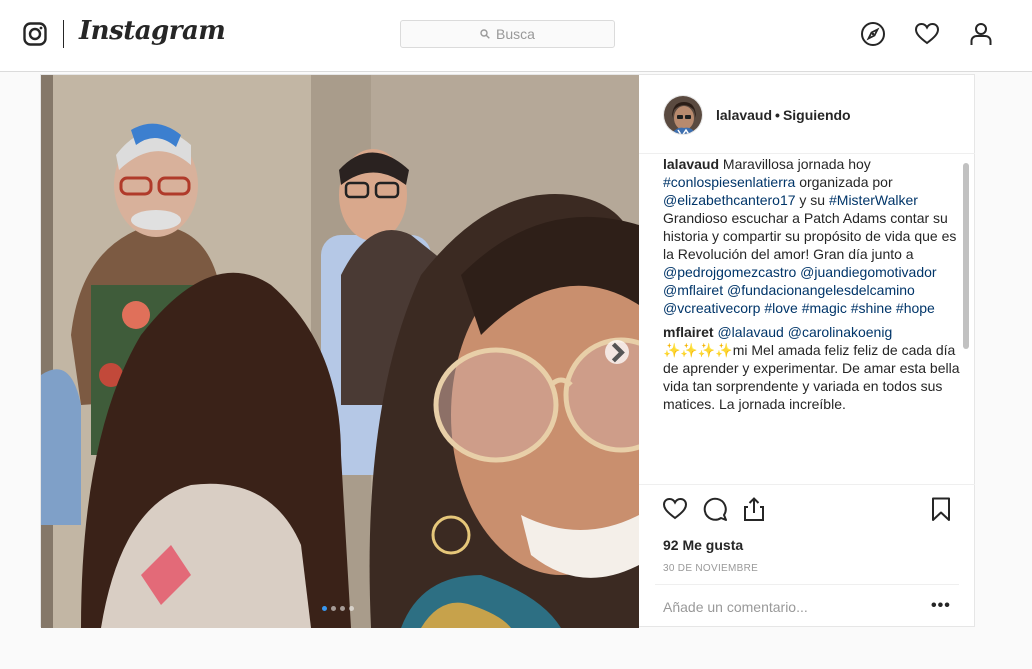 This screenshot has width=1032, height=669. I want to click on likes-count: 92 Me gusta, so click(703, 545).